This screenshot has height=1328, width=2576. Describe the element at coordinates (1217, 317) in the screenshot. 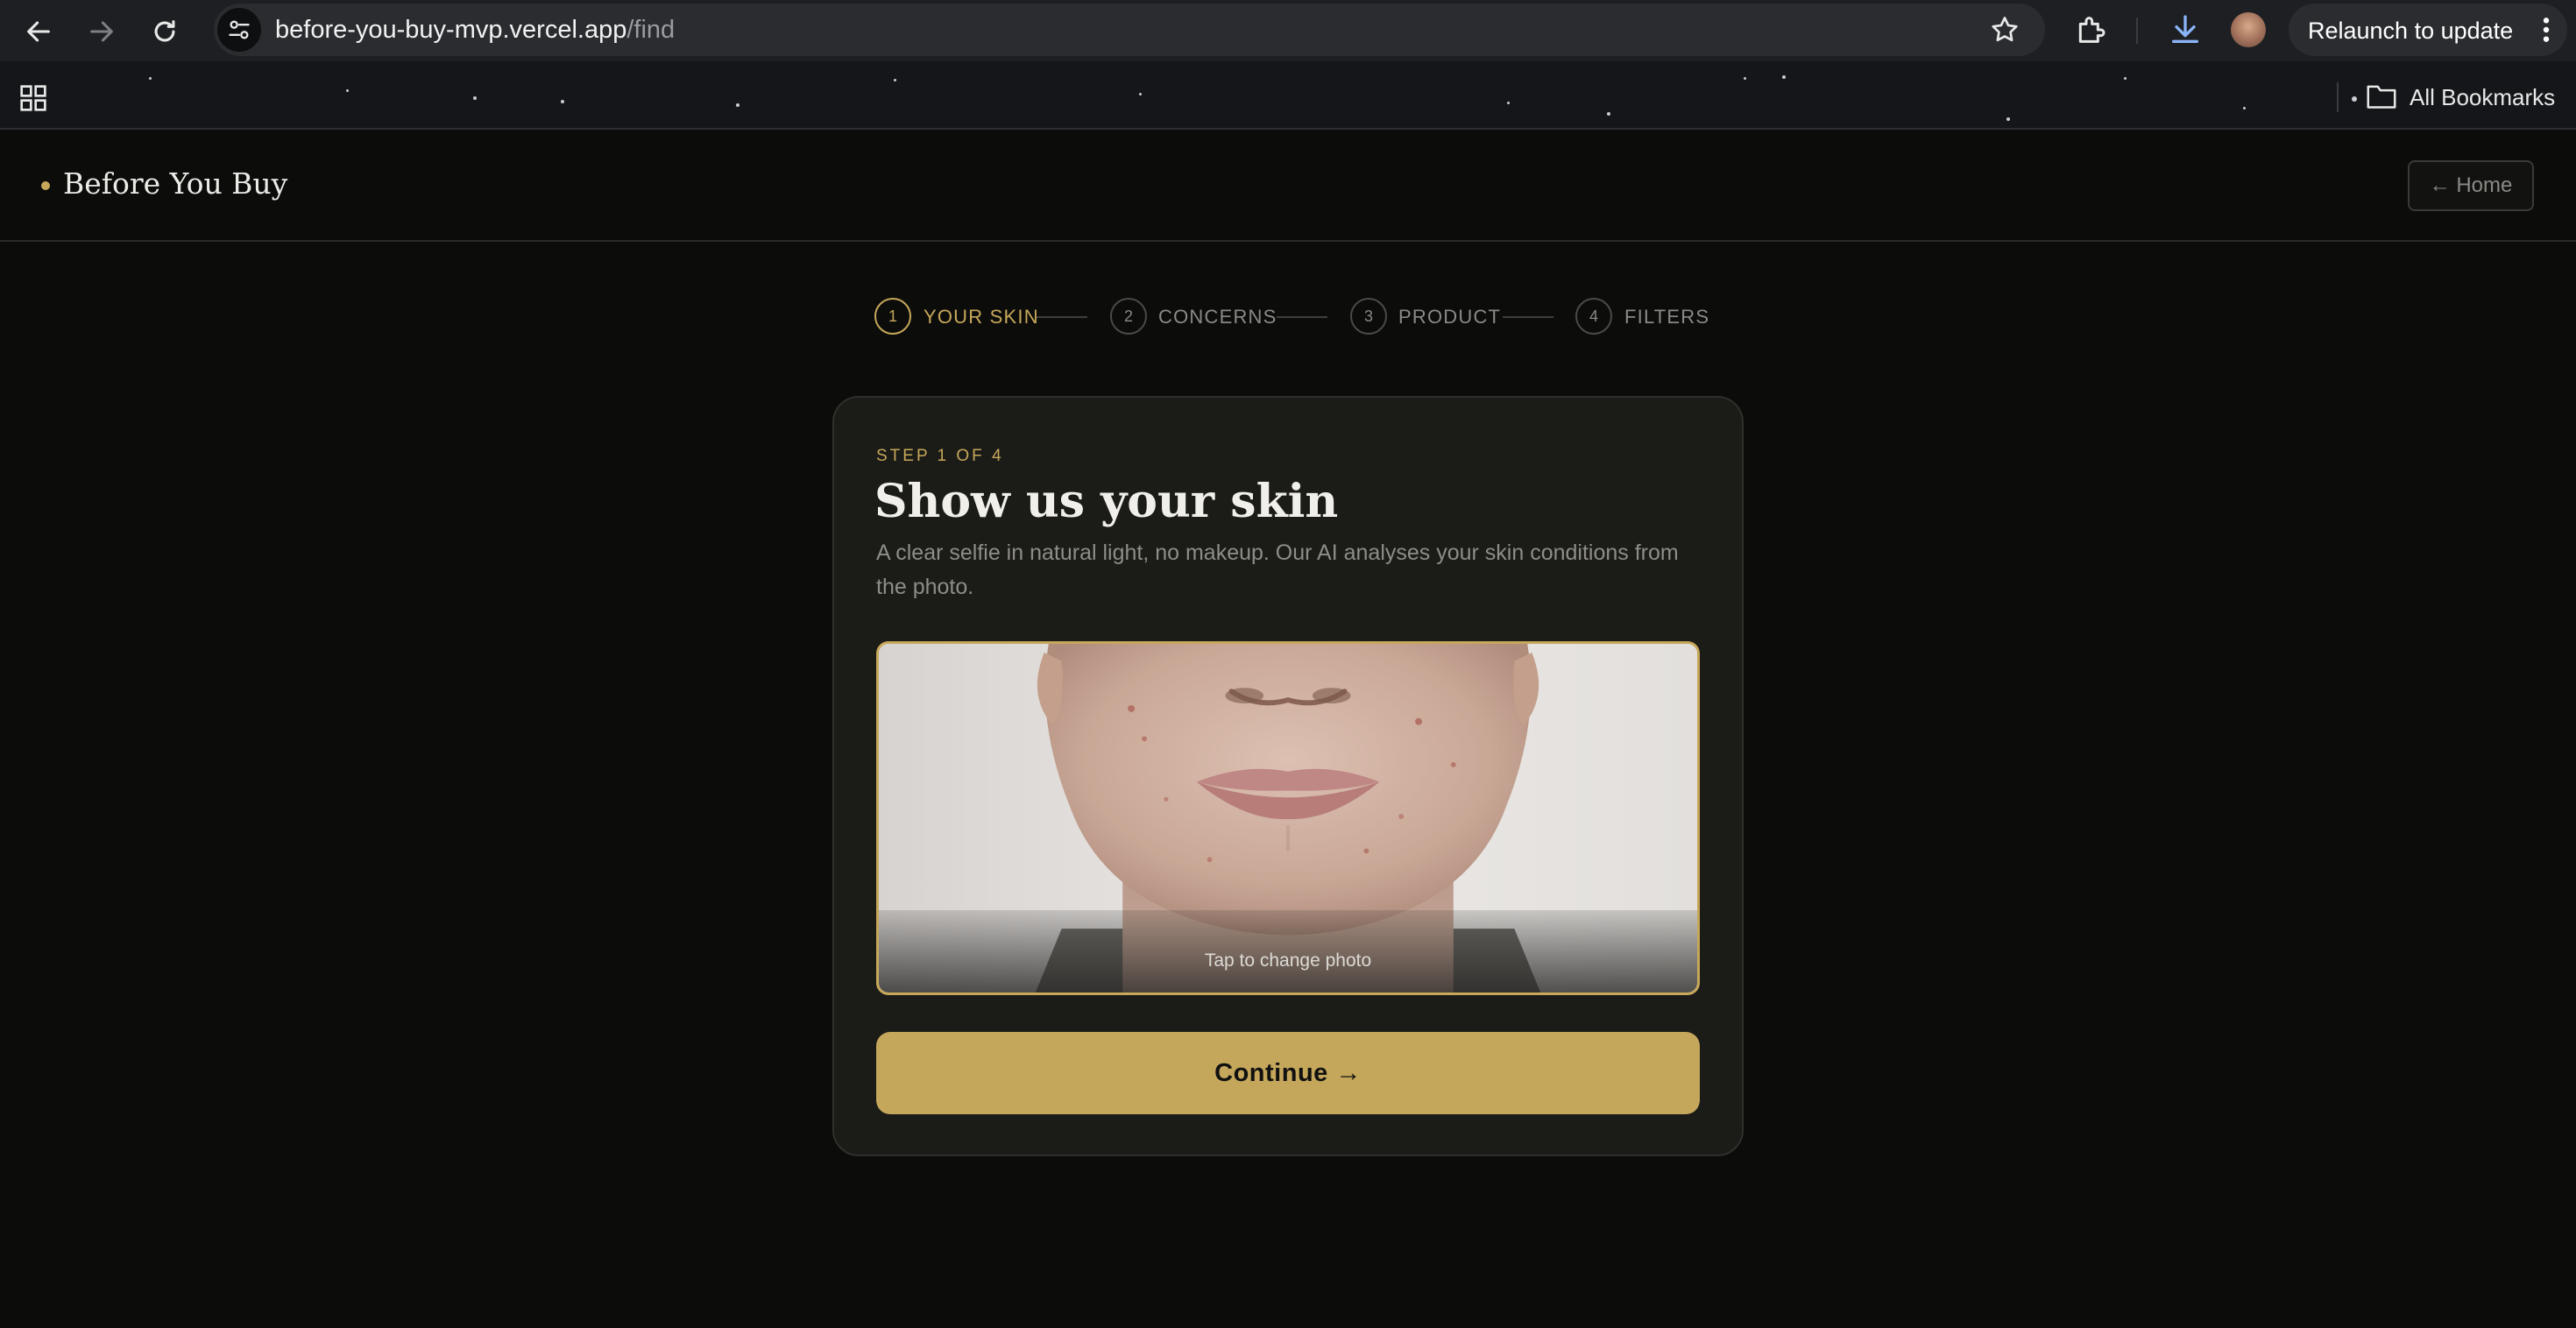

I see `step-2-label: CONCERNS` at that location.